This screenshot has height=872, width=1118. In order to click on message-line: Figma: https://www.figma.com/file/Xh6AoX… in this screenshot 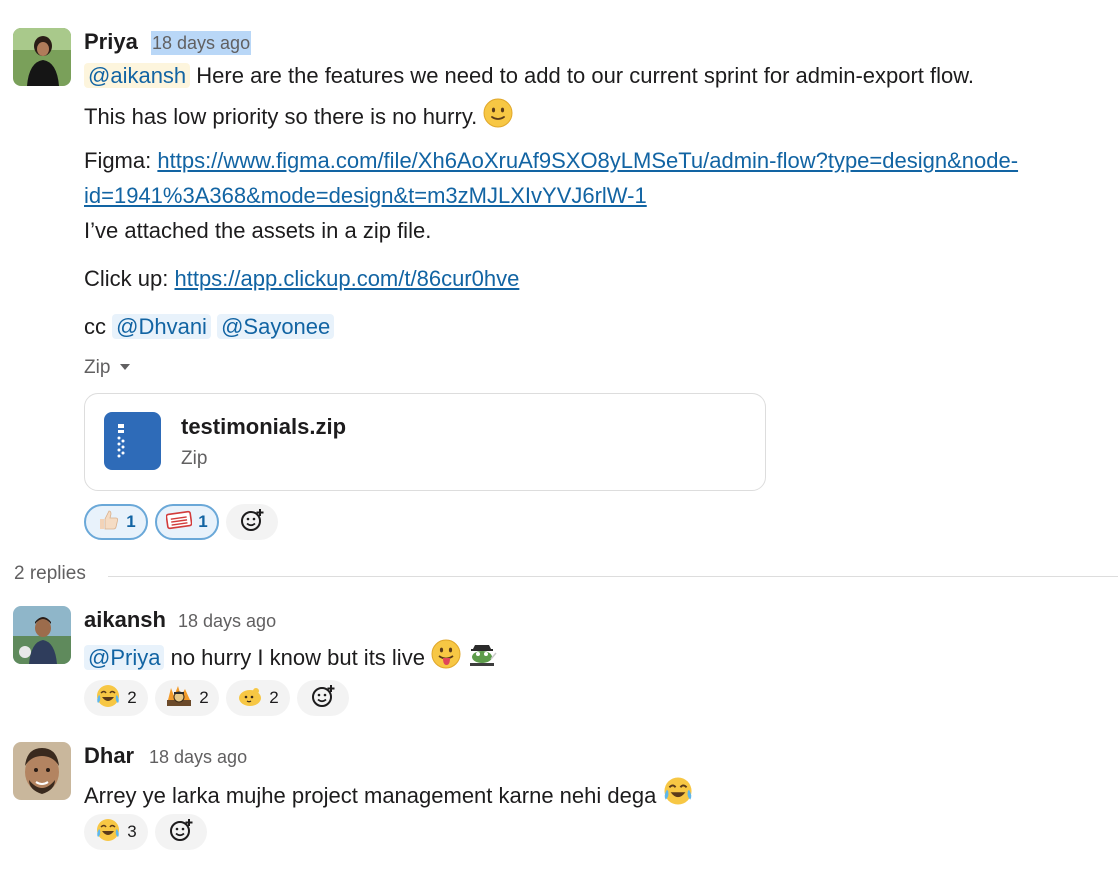, I will do `click(551, 161)`.